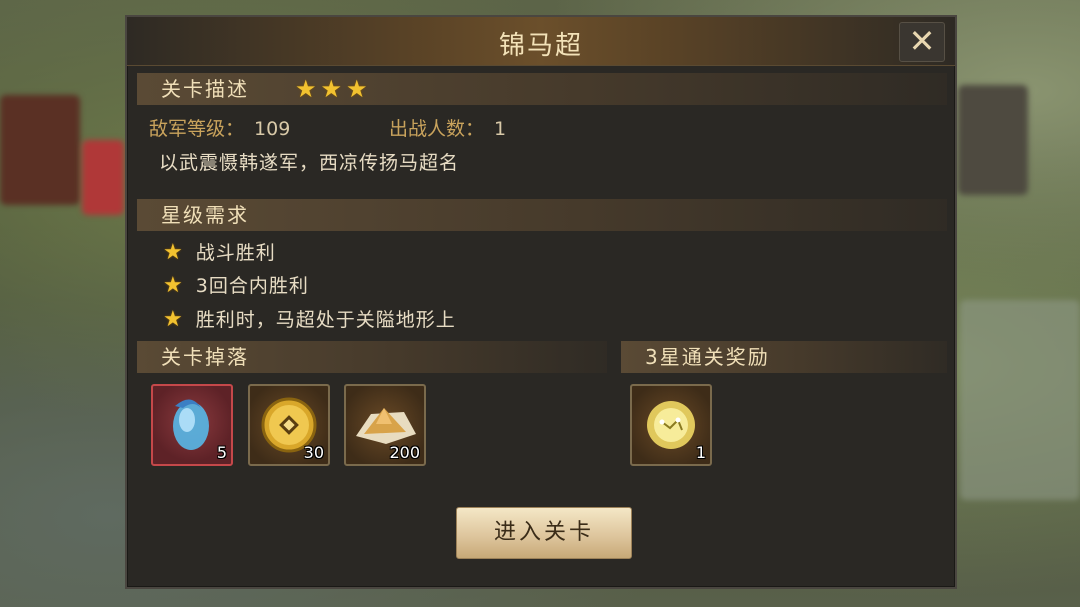  I want to click on enemy-level: 敌军等级： 109, so click(219, 127).